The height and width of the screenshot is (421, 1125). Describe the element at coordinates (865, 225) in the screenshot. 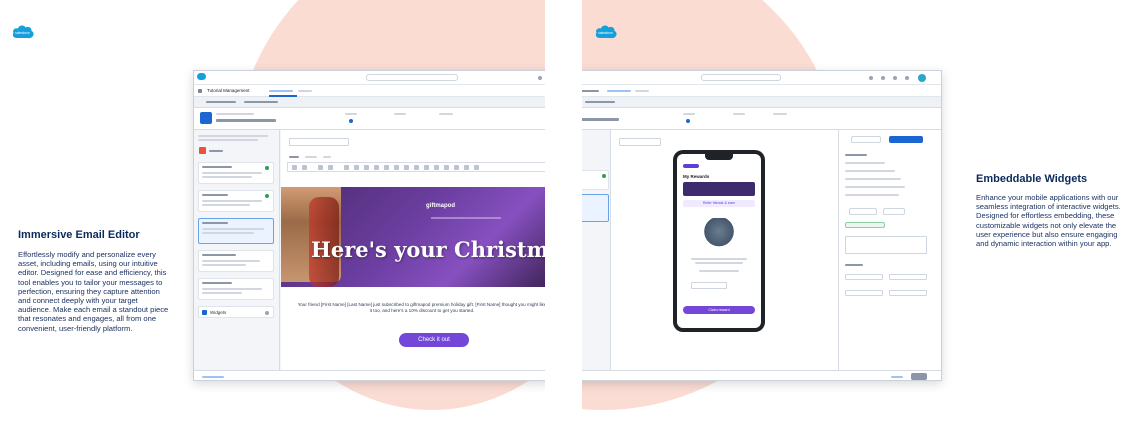

I see `copy-button` at that location.